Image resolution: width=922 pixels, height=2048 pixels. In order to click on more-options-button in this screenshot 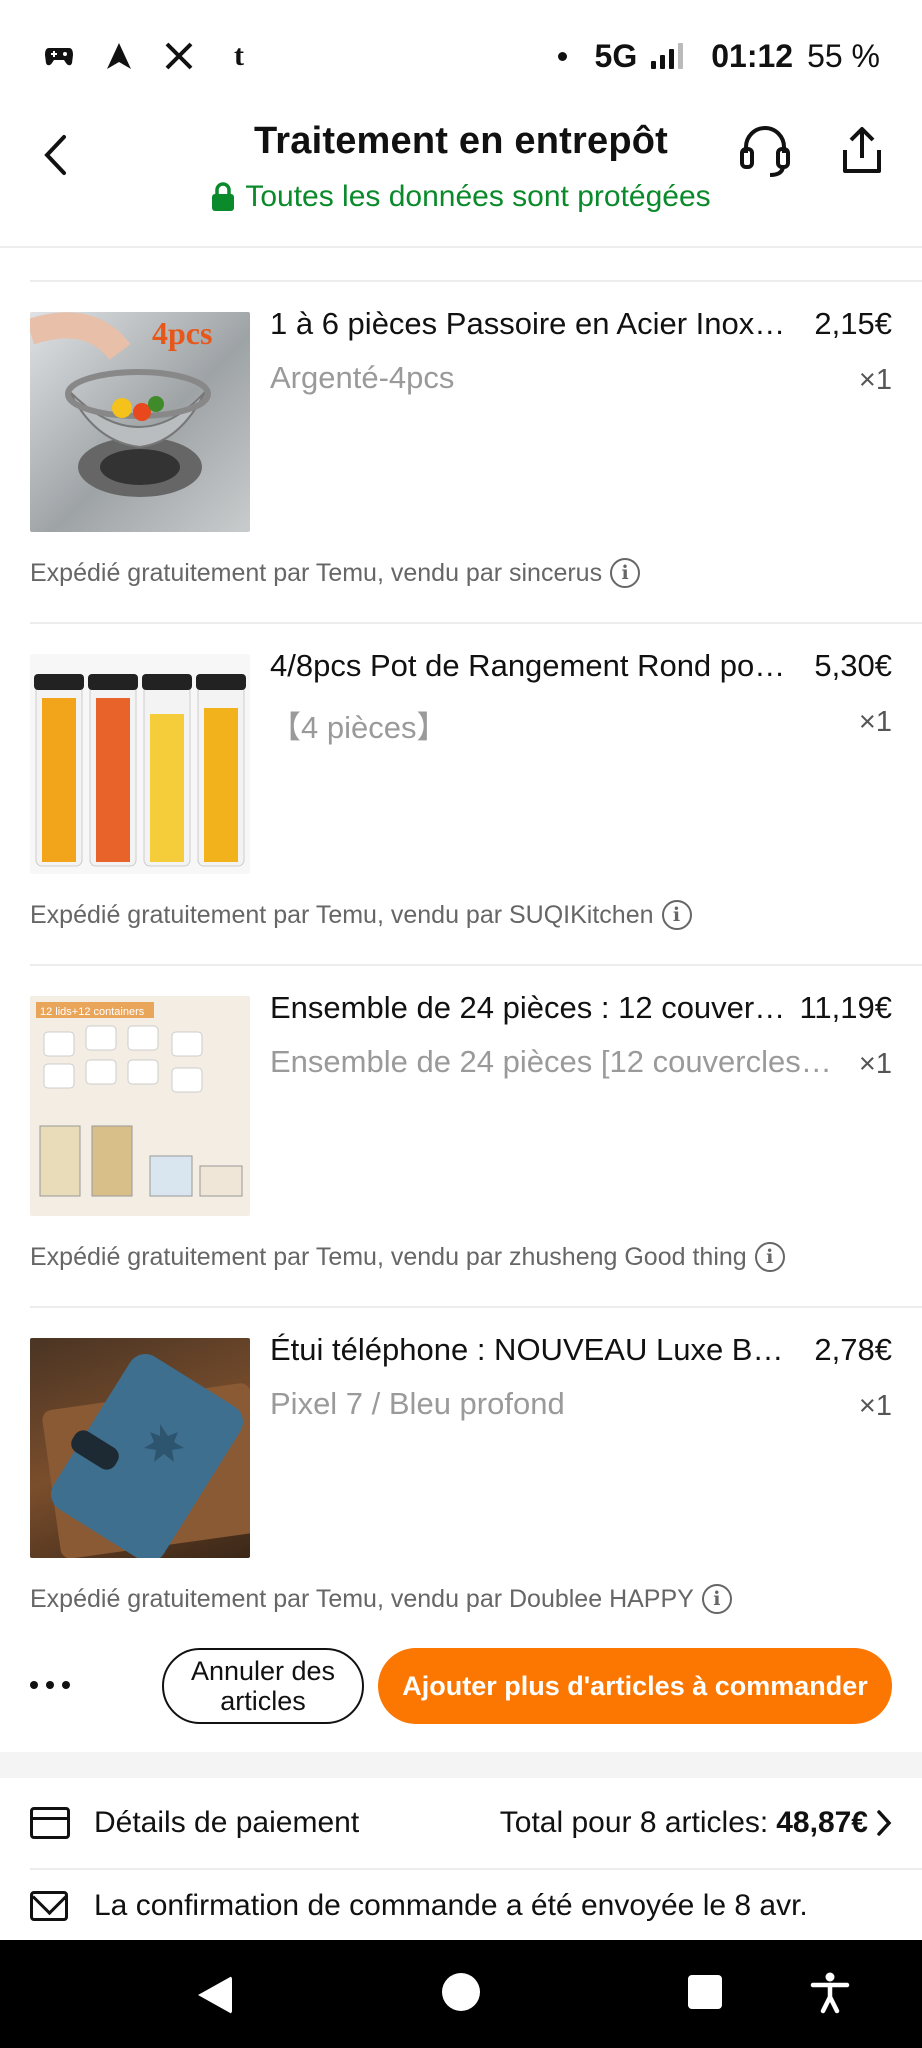, I will do `click(50, 1685)`.